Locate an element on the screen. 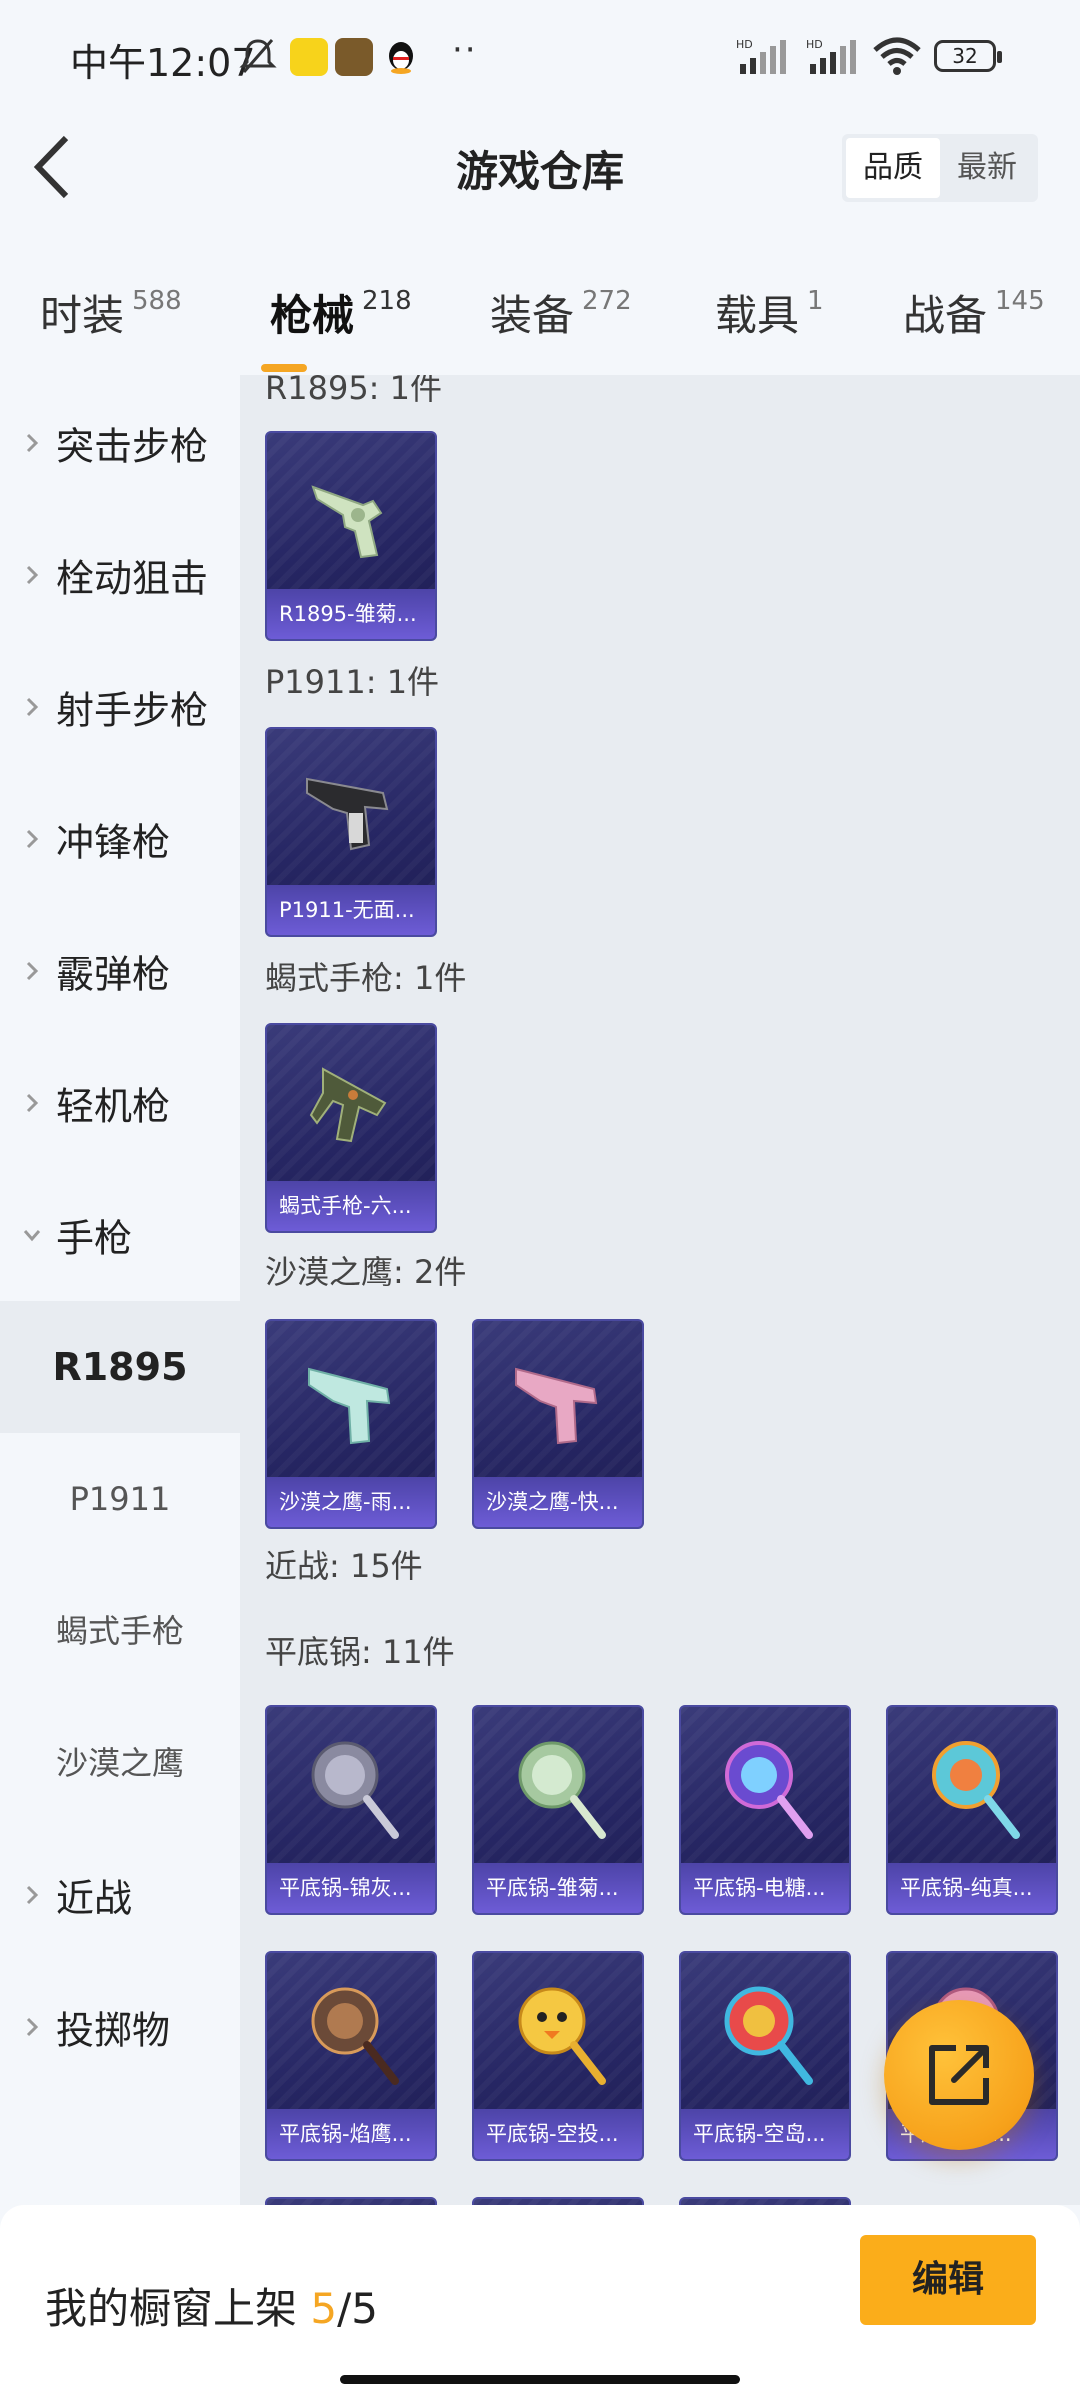 The width and height of the screenshot is (1080, 2400). sidebar-item-label: 手枪 is located at coordinates (94, 1238).